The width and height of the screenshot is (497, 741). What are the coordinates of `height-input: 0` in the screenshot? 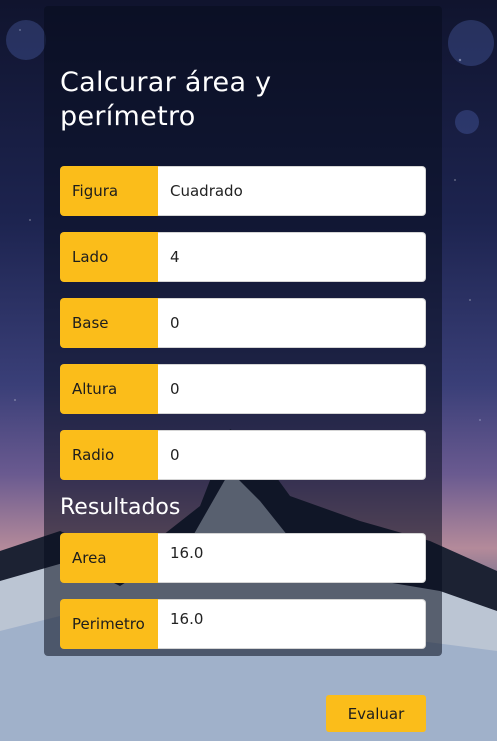 It's located at (292, 389).